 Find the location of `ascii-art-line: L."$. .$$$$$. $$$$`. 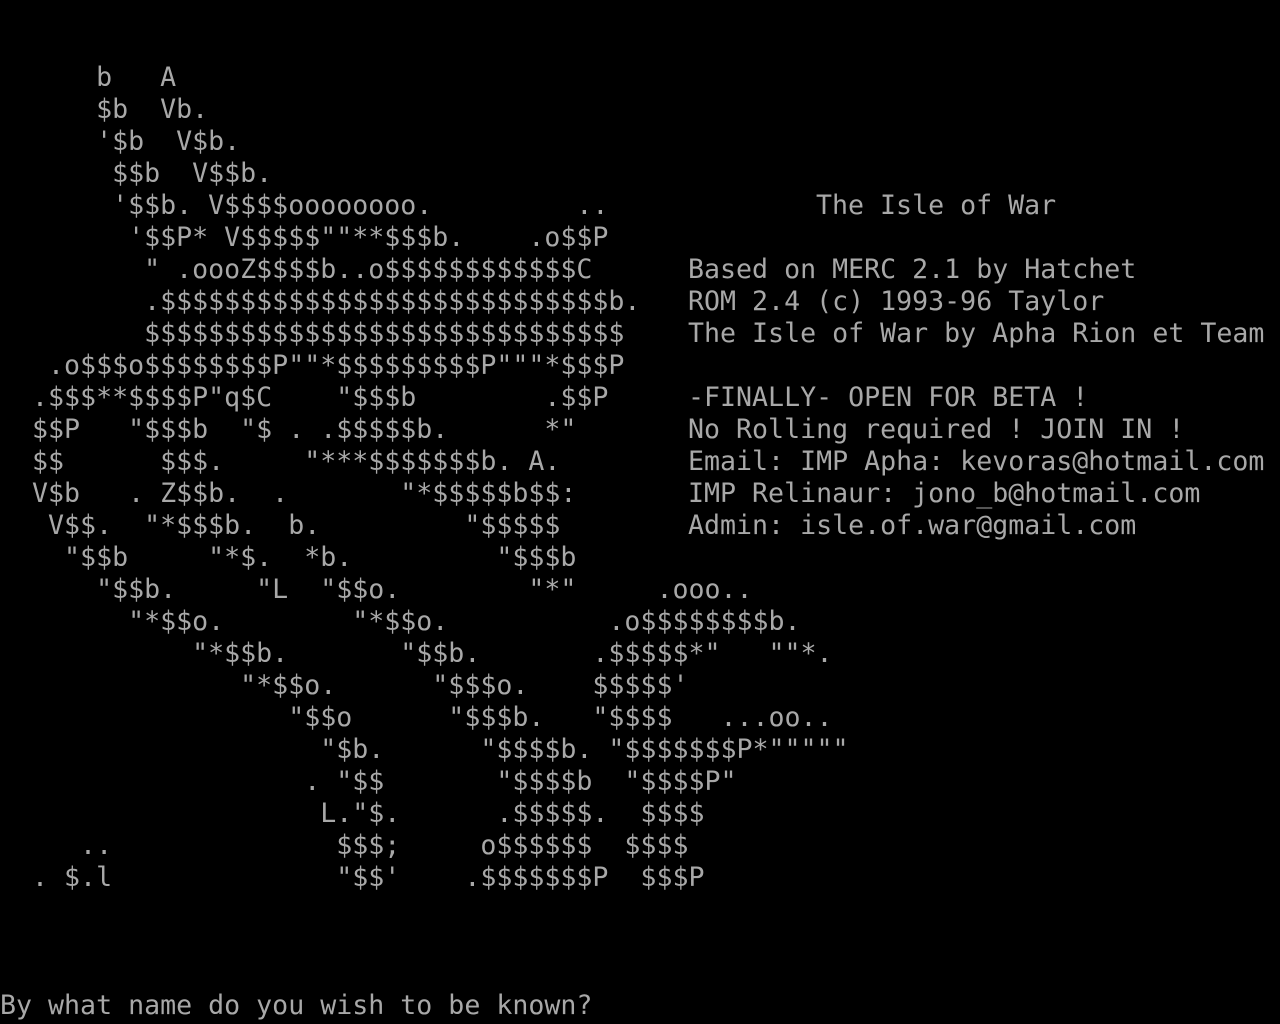

ascii-art-line: L."$. .$$$$$. $$$$ is located at coordinates (352, 813).